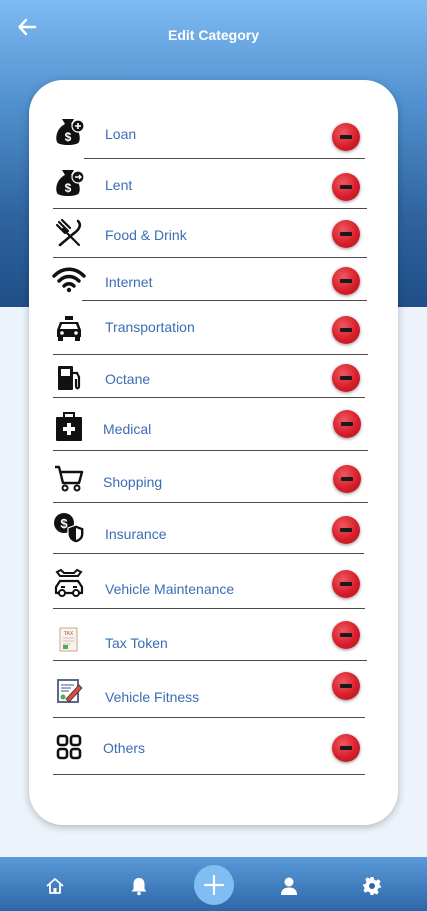 Image resolution: width=427 pixels, height=911 pixels. What do you see at coordinates (69, 378) in the screenshot?
I see `fuel-pump-icon` at bounding box center [69, 378].